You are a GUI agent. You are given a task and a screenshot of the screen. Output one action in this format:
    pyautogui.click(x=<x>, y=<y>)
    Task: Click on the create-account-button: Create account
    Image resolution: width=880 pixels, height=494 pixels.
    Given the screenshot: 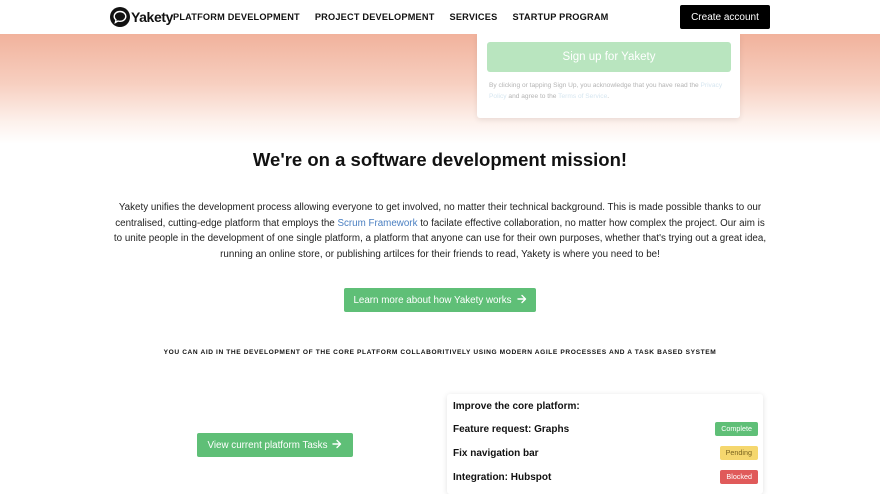 What is the action you would take?
    pyautogui.click(x=725, y=17)
    